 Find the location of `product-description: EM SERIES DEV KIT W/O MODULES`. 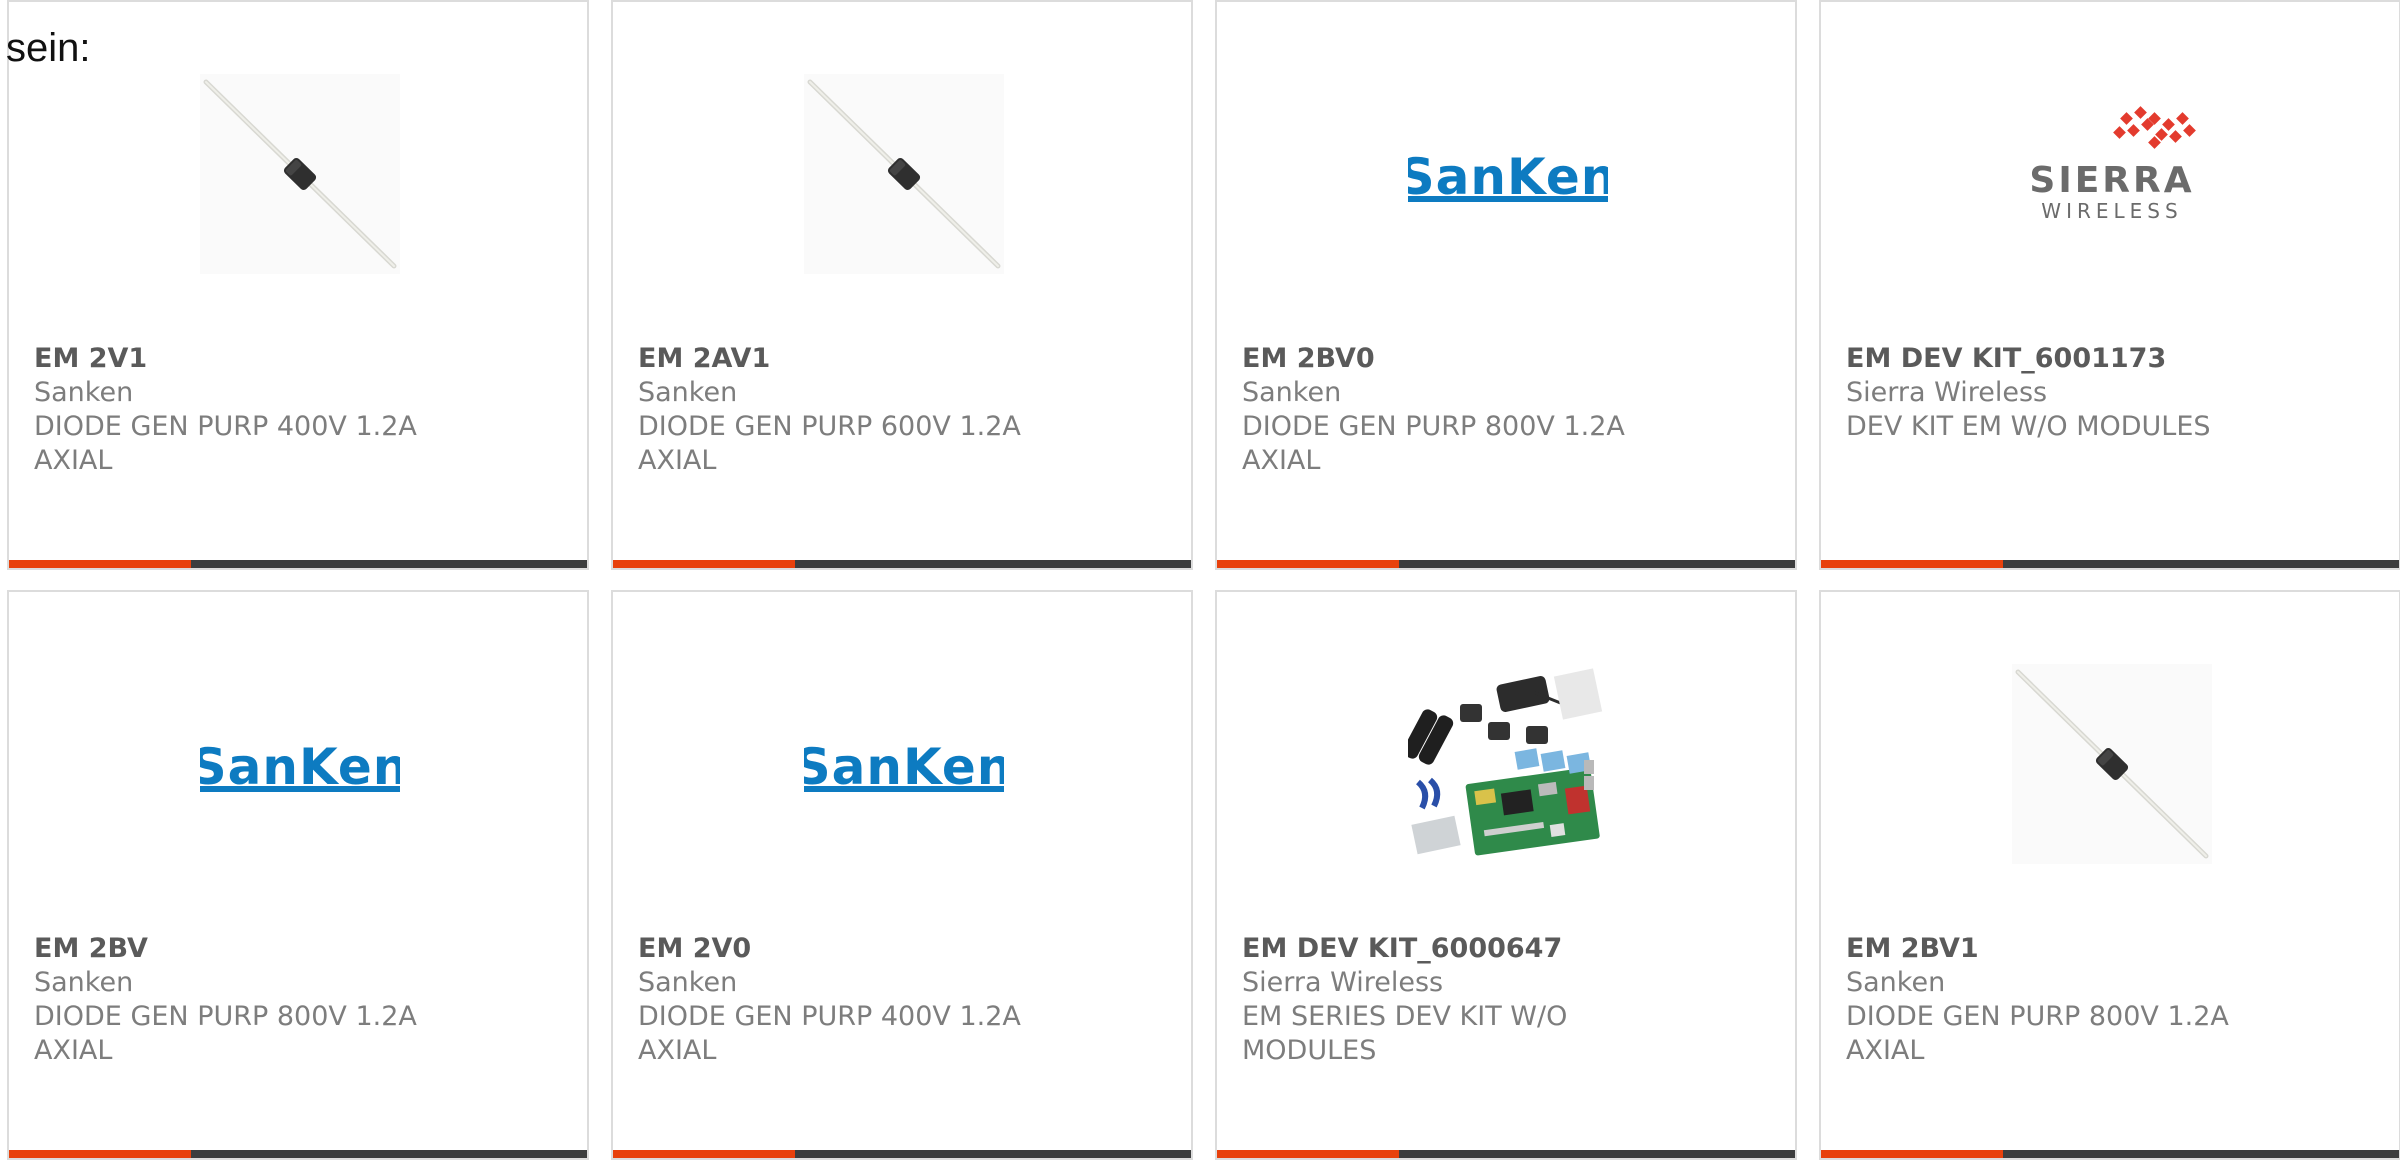

product-description: EM SERIES DEV KIT W/O MODULES is located at coordinates (1405, 1033).